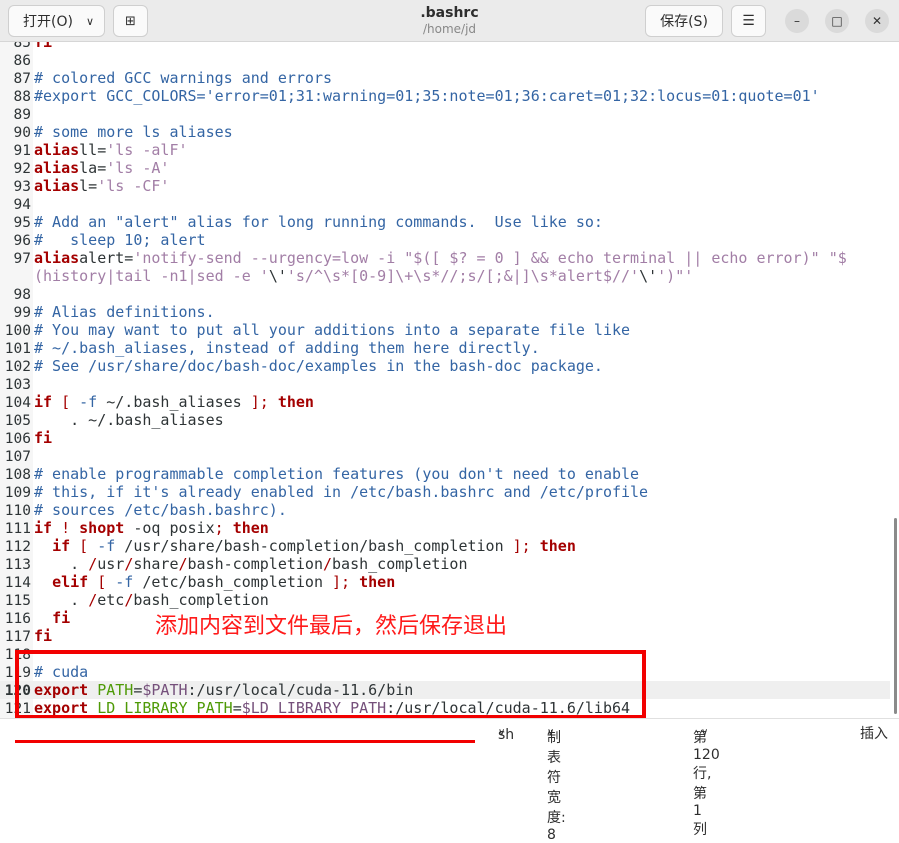  What do you see at coordinates (133, 186) in the screenshot?
I see `code-token: 'ls -CF'` at bounding box center [133, 186].